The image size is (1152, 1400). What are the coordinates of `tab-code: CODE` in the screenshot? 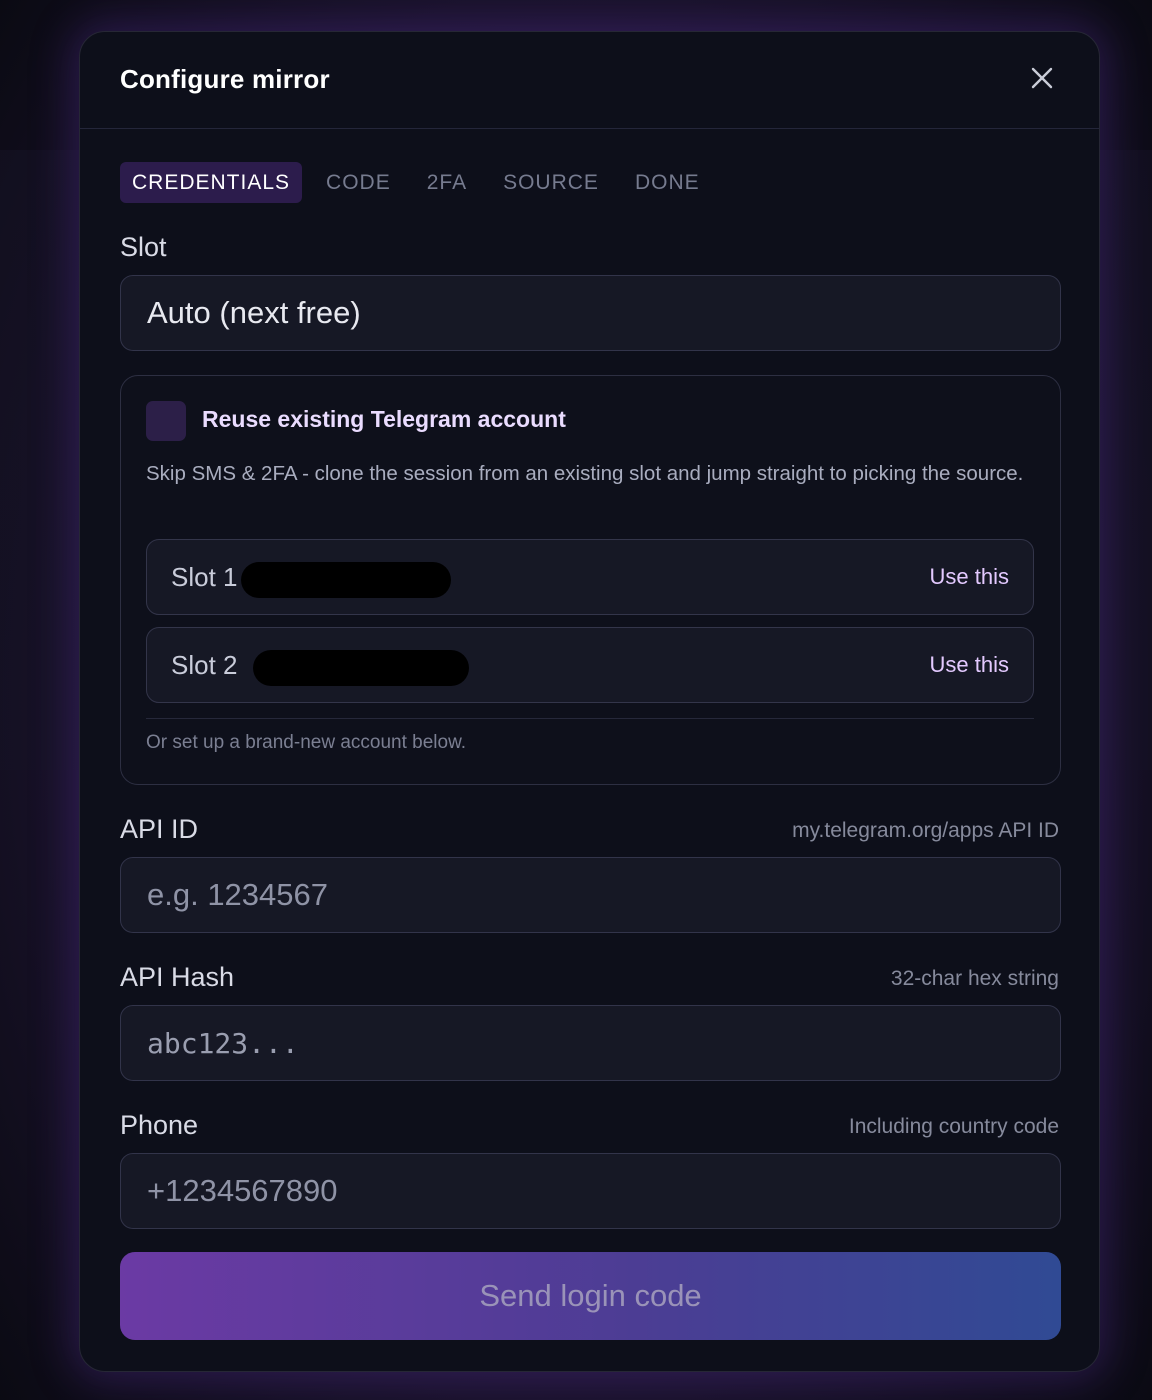 It's located at (358, 182).